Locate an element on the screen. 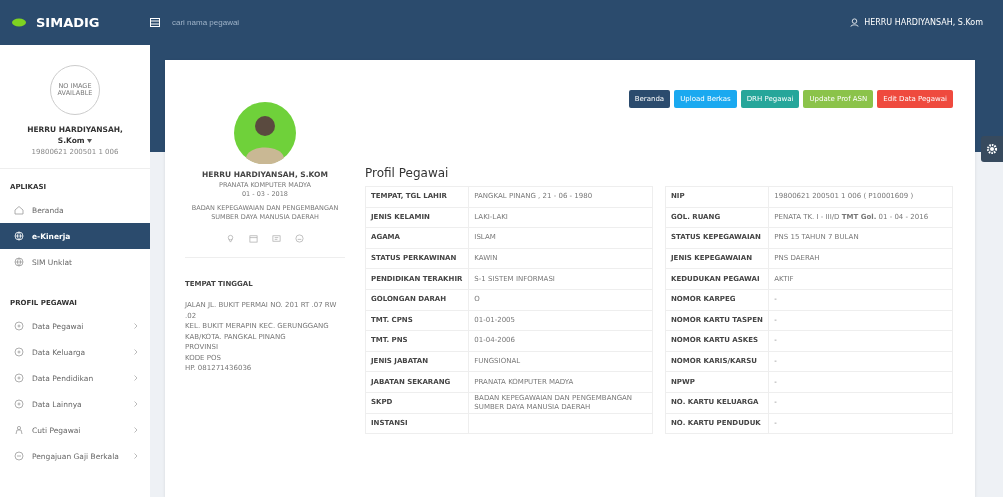 The height and width of the screenshot is (497, 1003). settings-icon is located at coordinates (992, 149).